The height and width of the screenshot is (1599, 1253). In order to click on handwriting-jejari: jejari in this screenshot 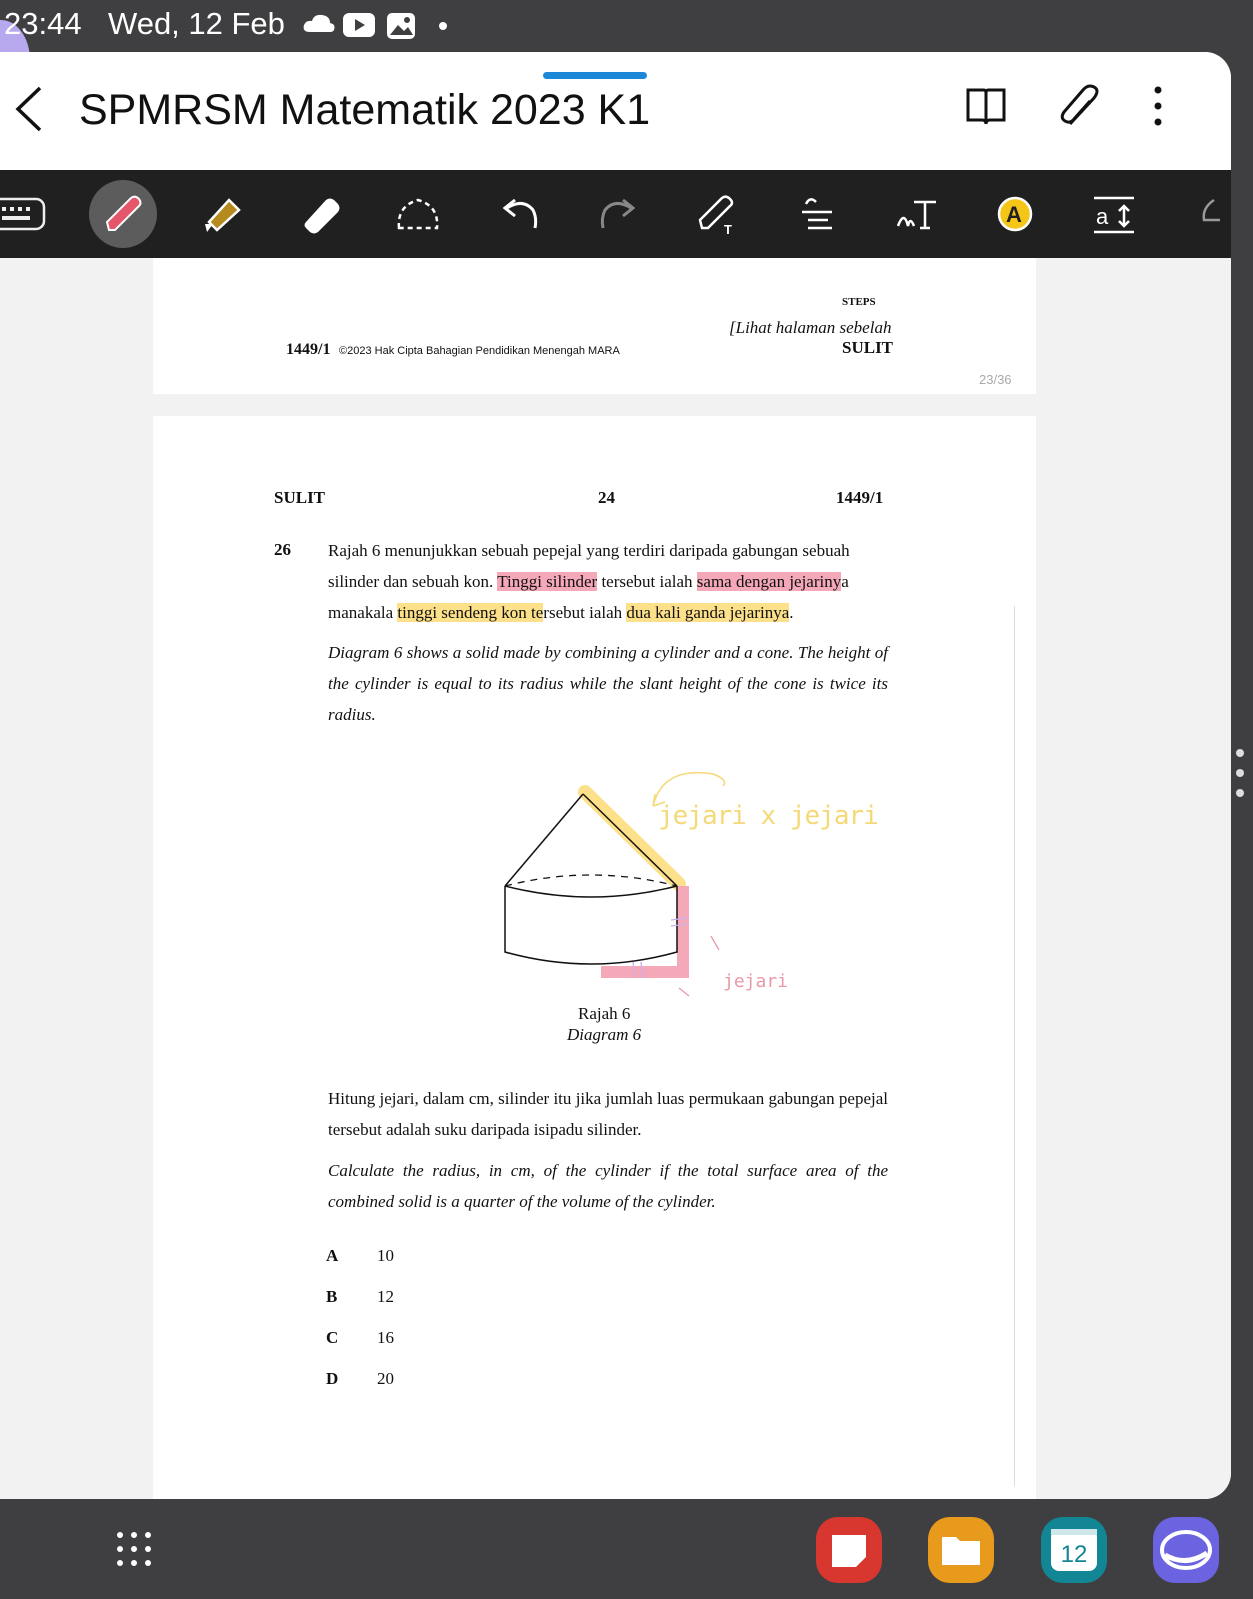, I will do `click(756, 981)`.